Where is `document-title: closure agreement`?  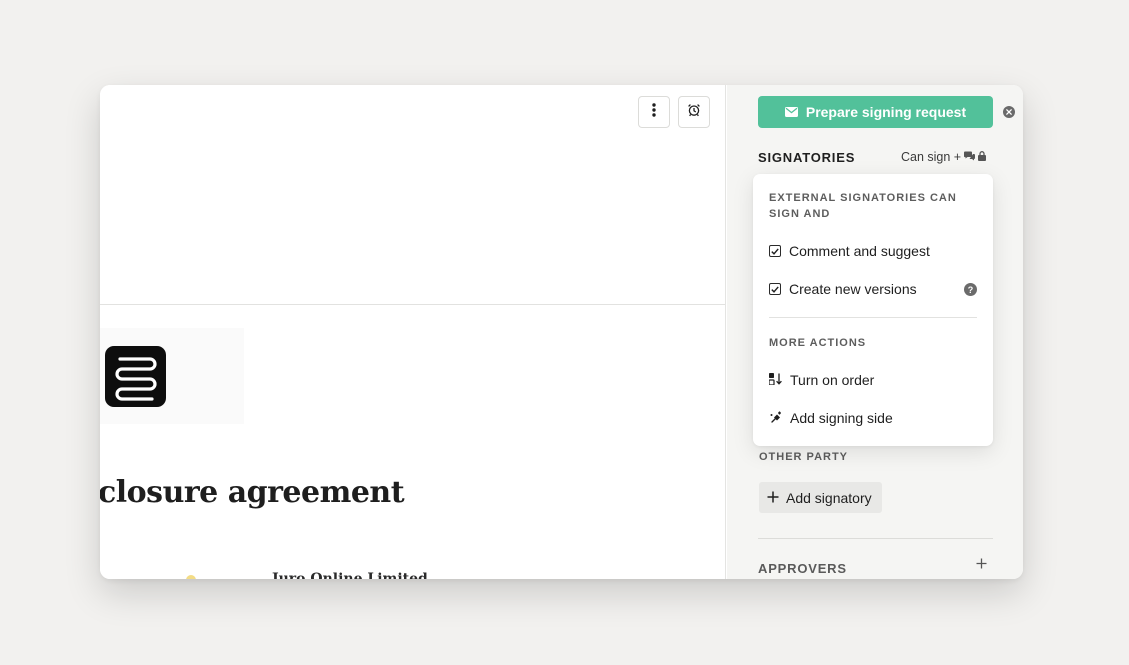
document-title: closure agreement is located at coordinates (252, 492).